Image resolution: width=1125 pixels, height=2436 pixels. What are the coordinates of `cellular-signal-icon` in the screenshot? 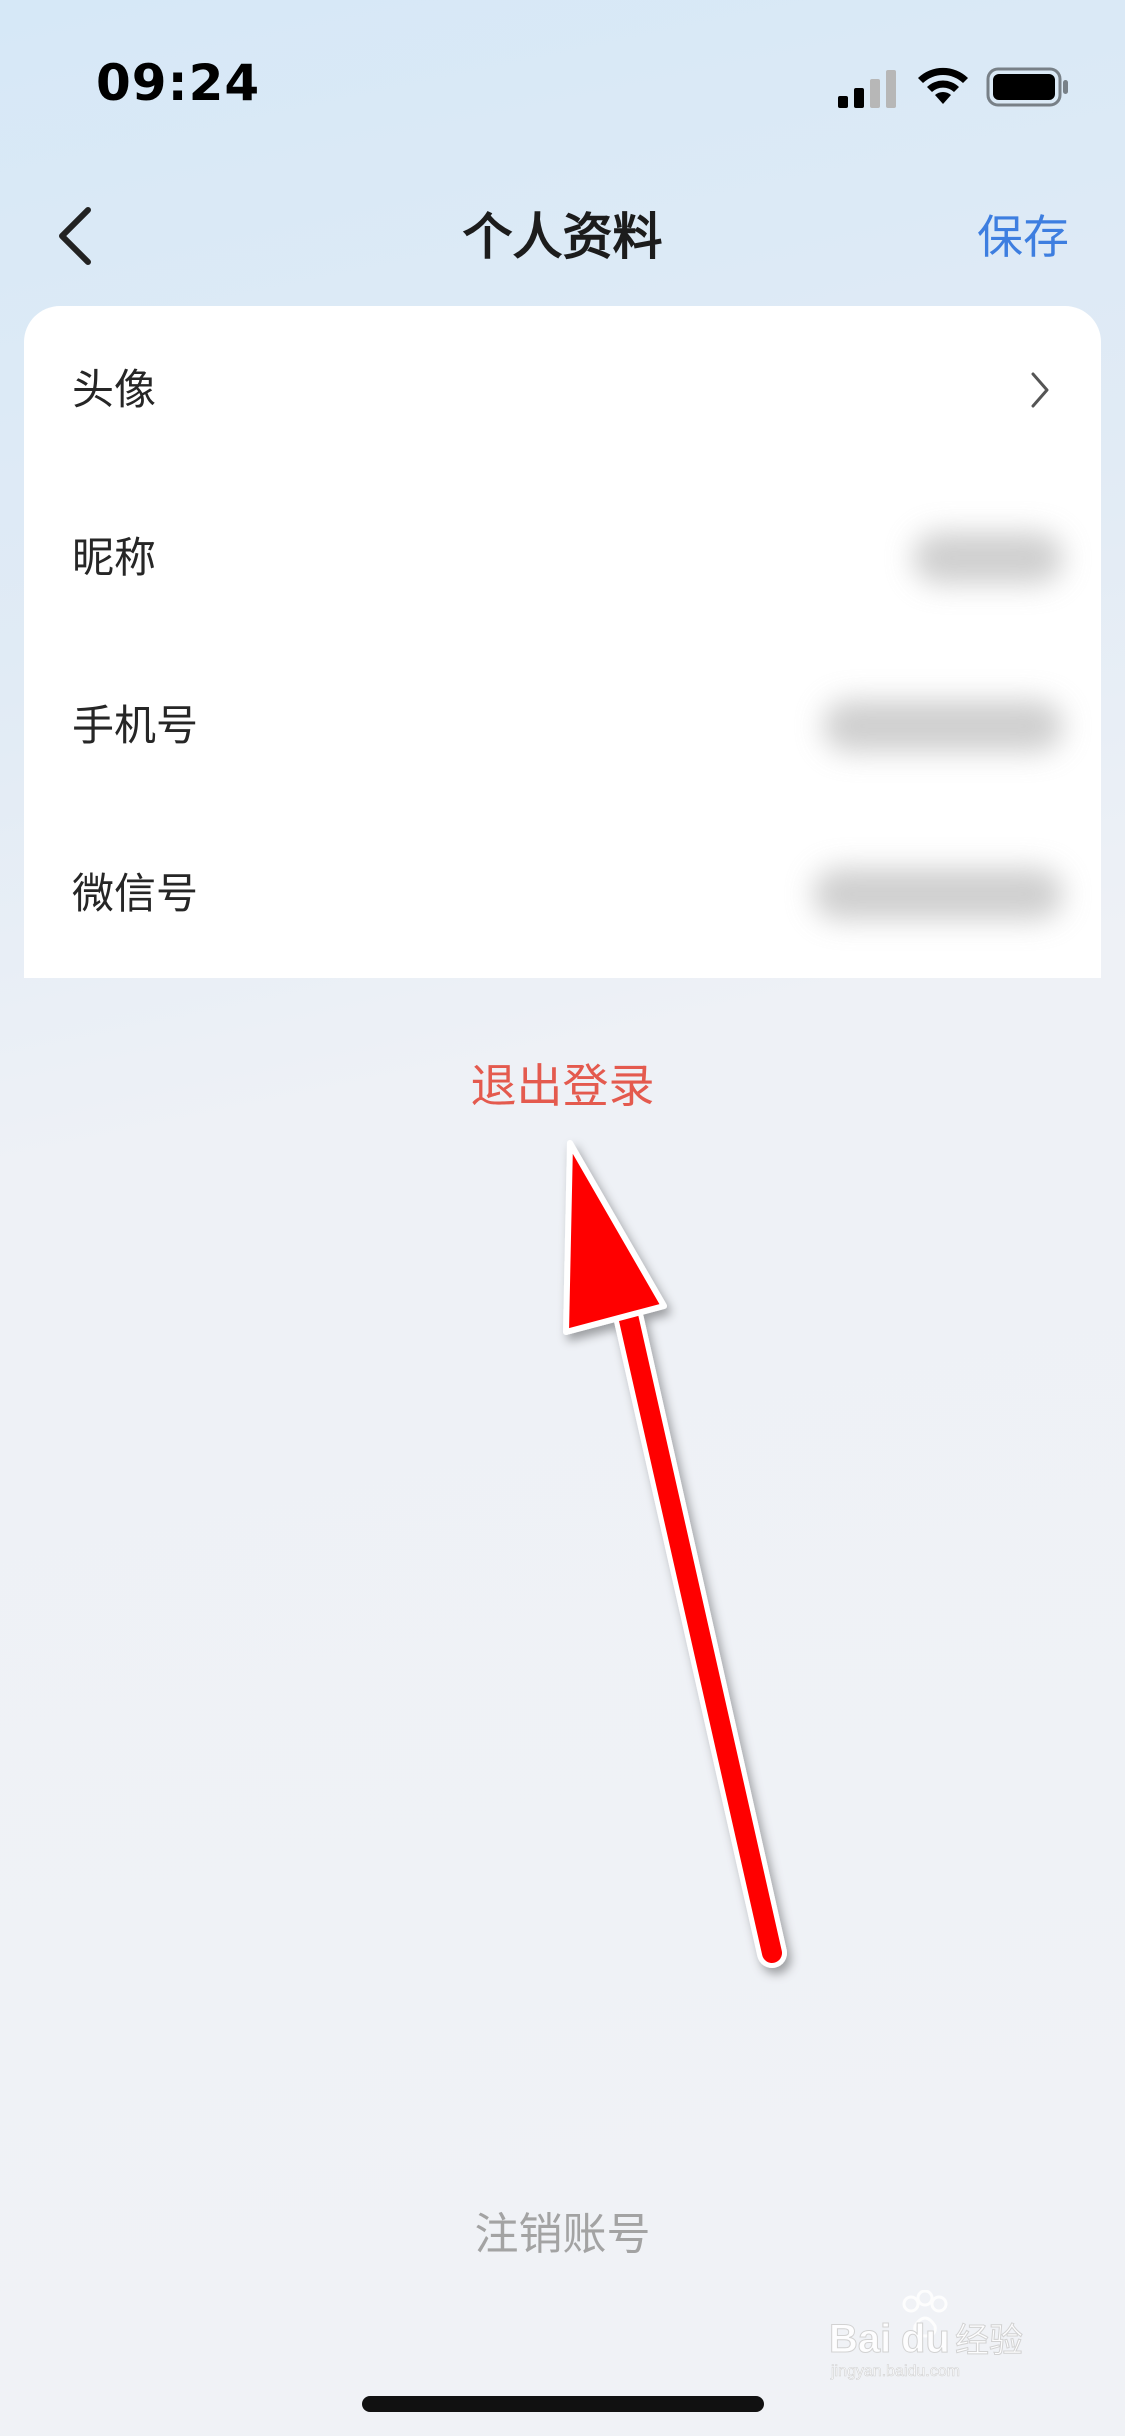 It's located at (867, 89).